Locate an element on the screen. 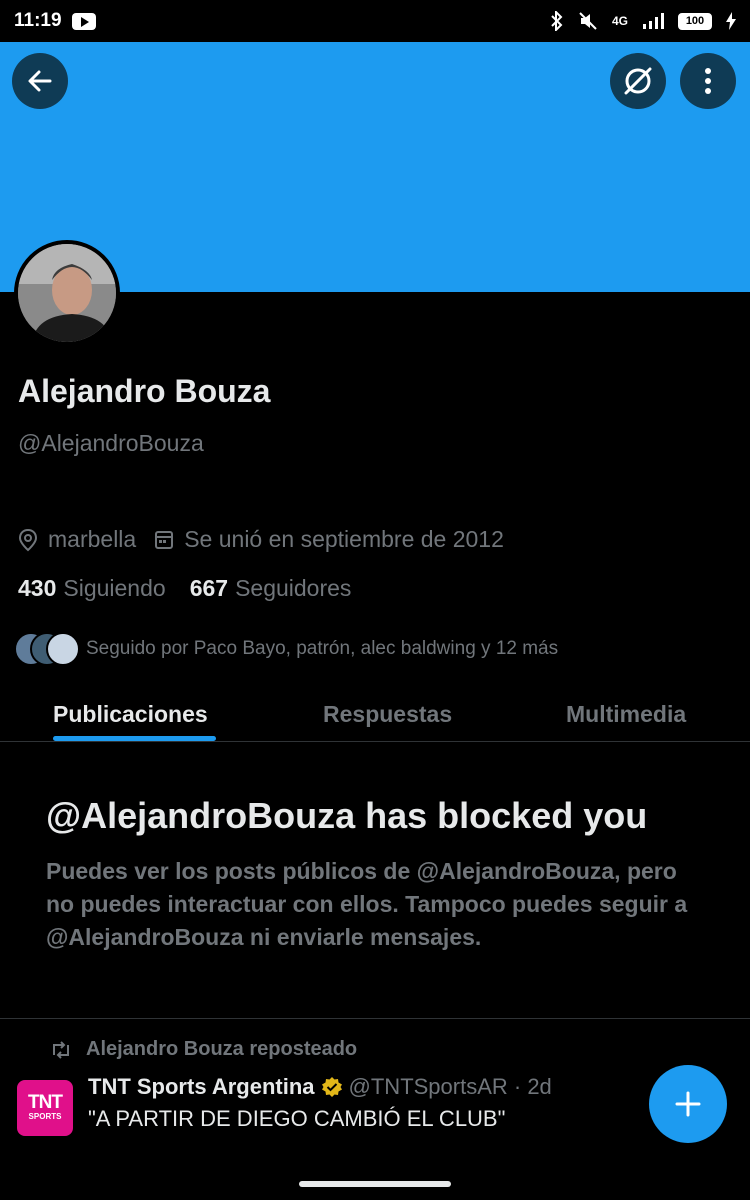 This screenshot has height=1200, width=750. arrow-left-icon is located at coordinates (40, 81).